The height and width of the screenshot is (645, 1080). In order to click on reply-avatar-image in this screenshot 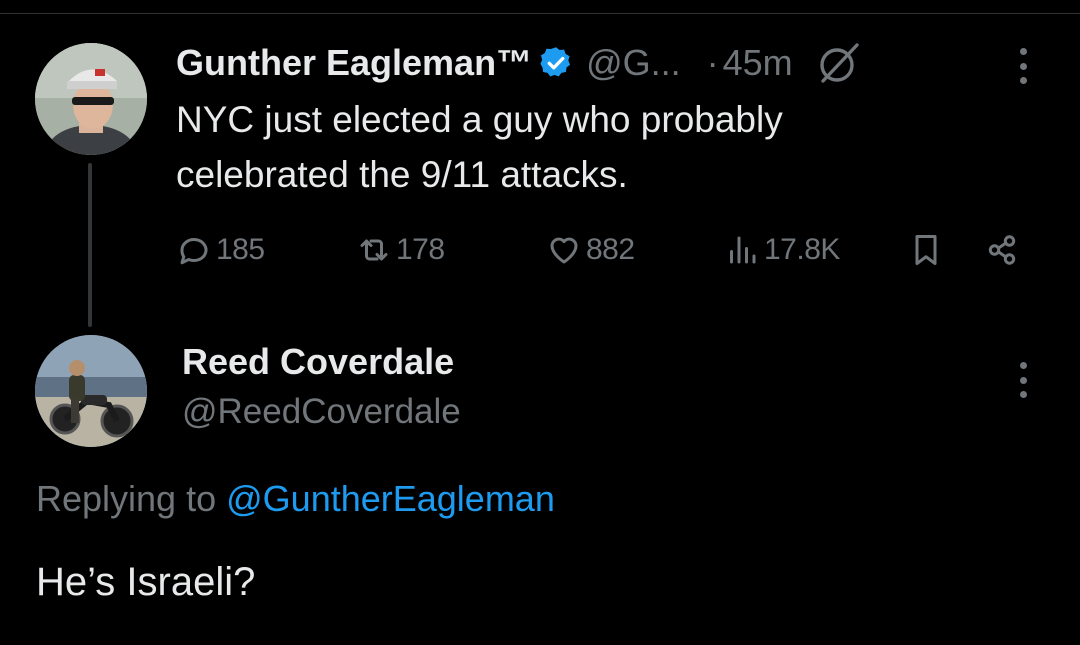, I will do `click(91, 391)`.